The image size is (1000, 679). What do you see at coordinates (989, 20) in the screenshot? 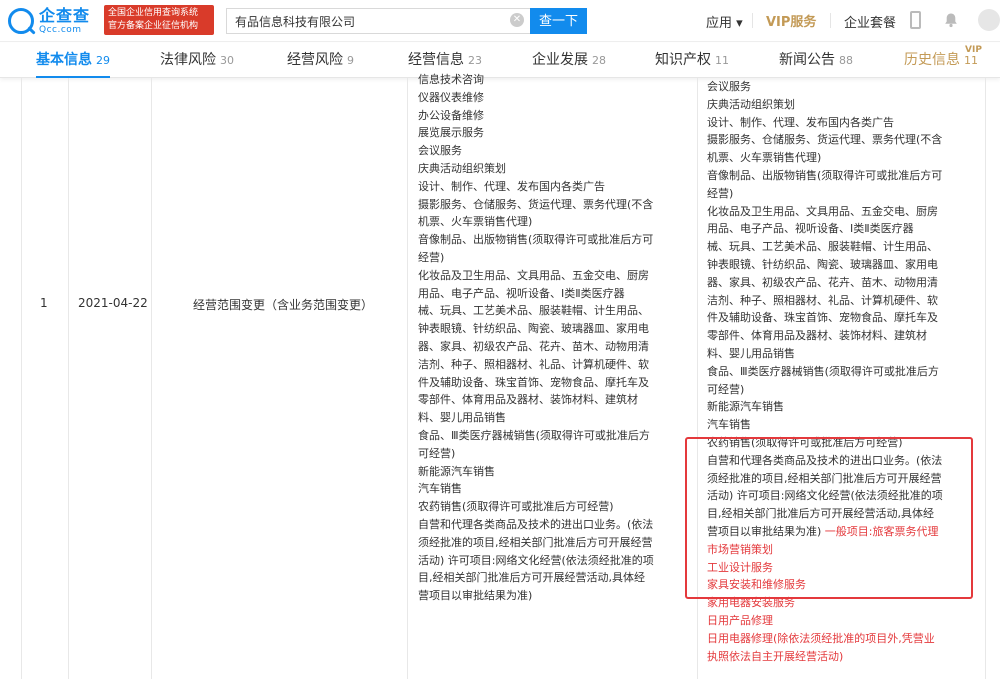
I see `user-avatar` at bounding box center [989, 20].